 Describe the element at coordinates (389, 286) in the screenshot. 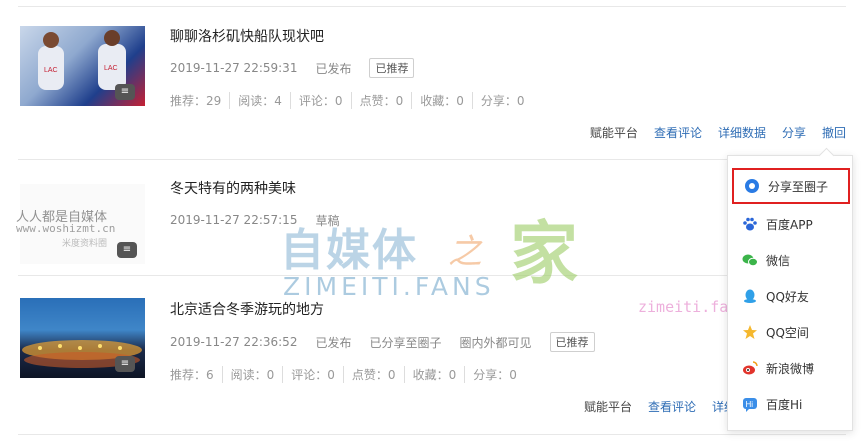

I see `watermark-logo-en: ZIMEITI.FANS` at that location.